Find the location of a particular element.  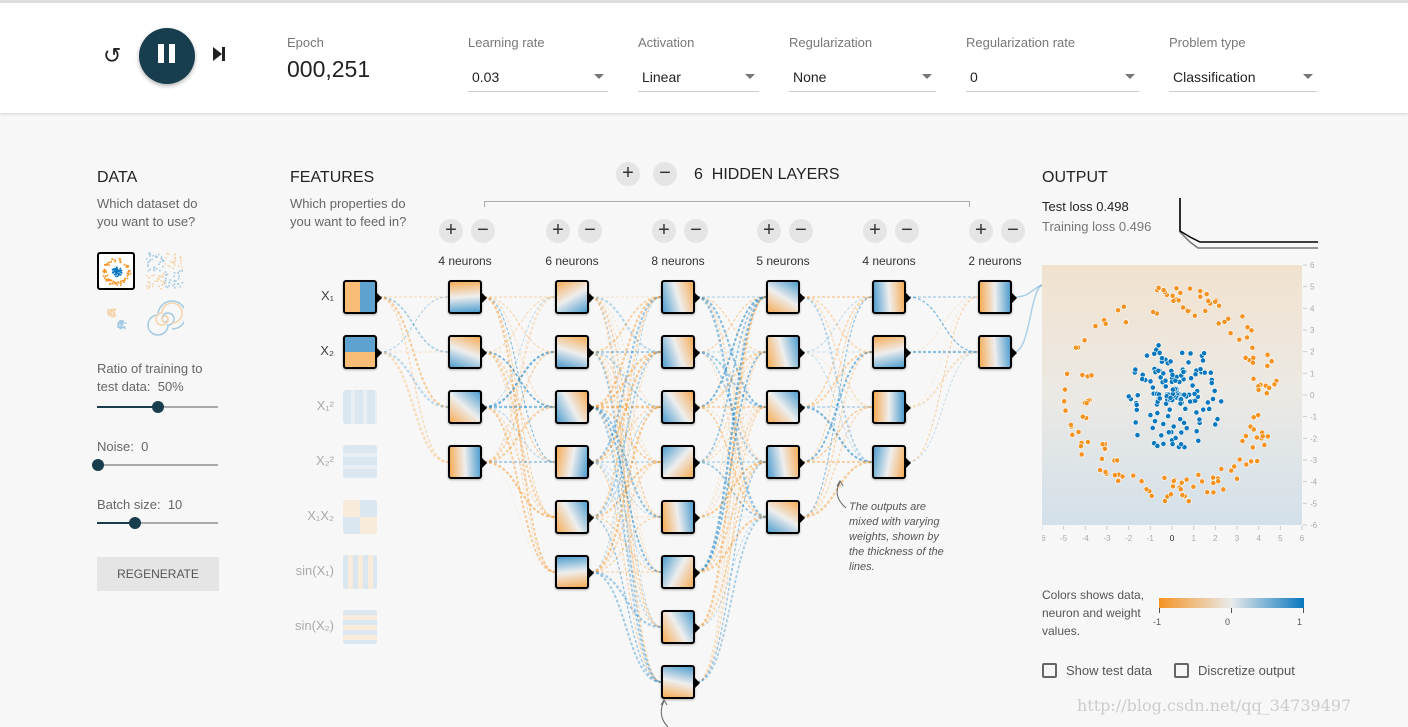

discretize-output-checkbox is located at coordinates (1181, 670).